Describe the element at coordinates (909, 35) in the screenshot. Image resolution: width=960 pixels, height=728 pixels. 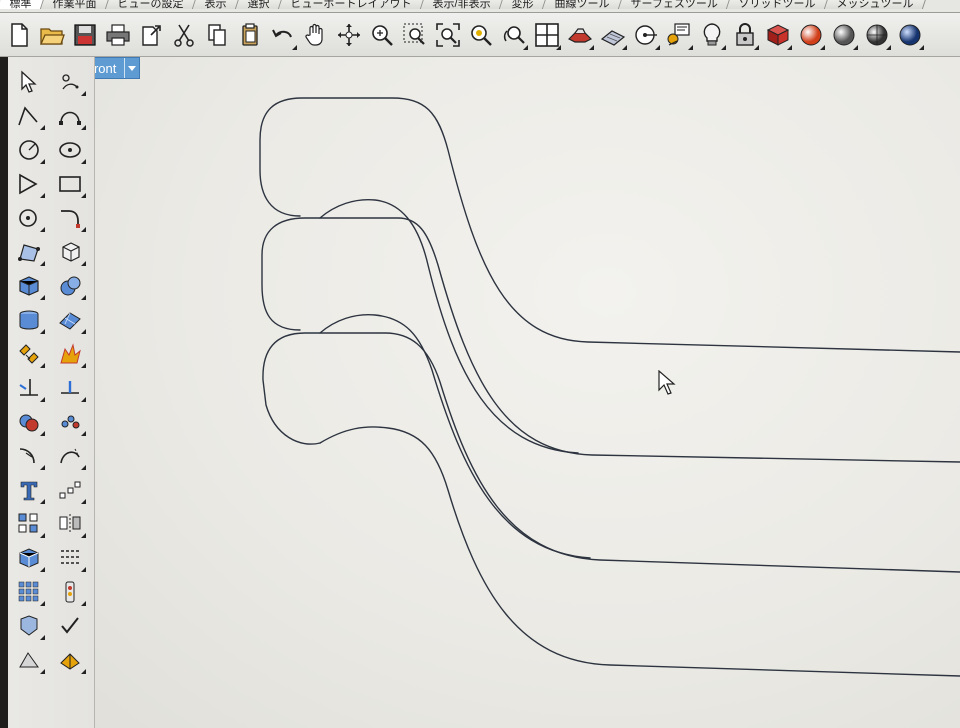
I see `wireframe-sphere-icon` at that location.